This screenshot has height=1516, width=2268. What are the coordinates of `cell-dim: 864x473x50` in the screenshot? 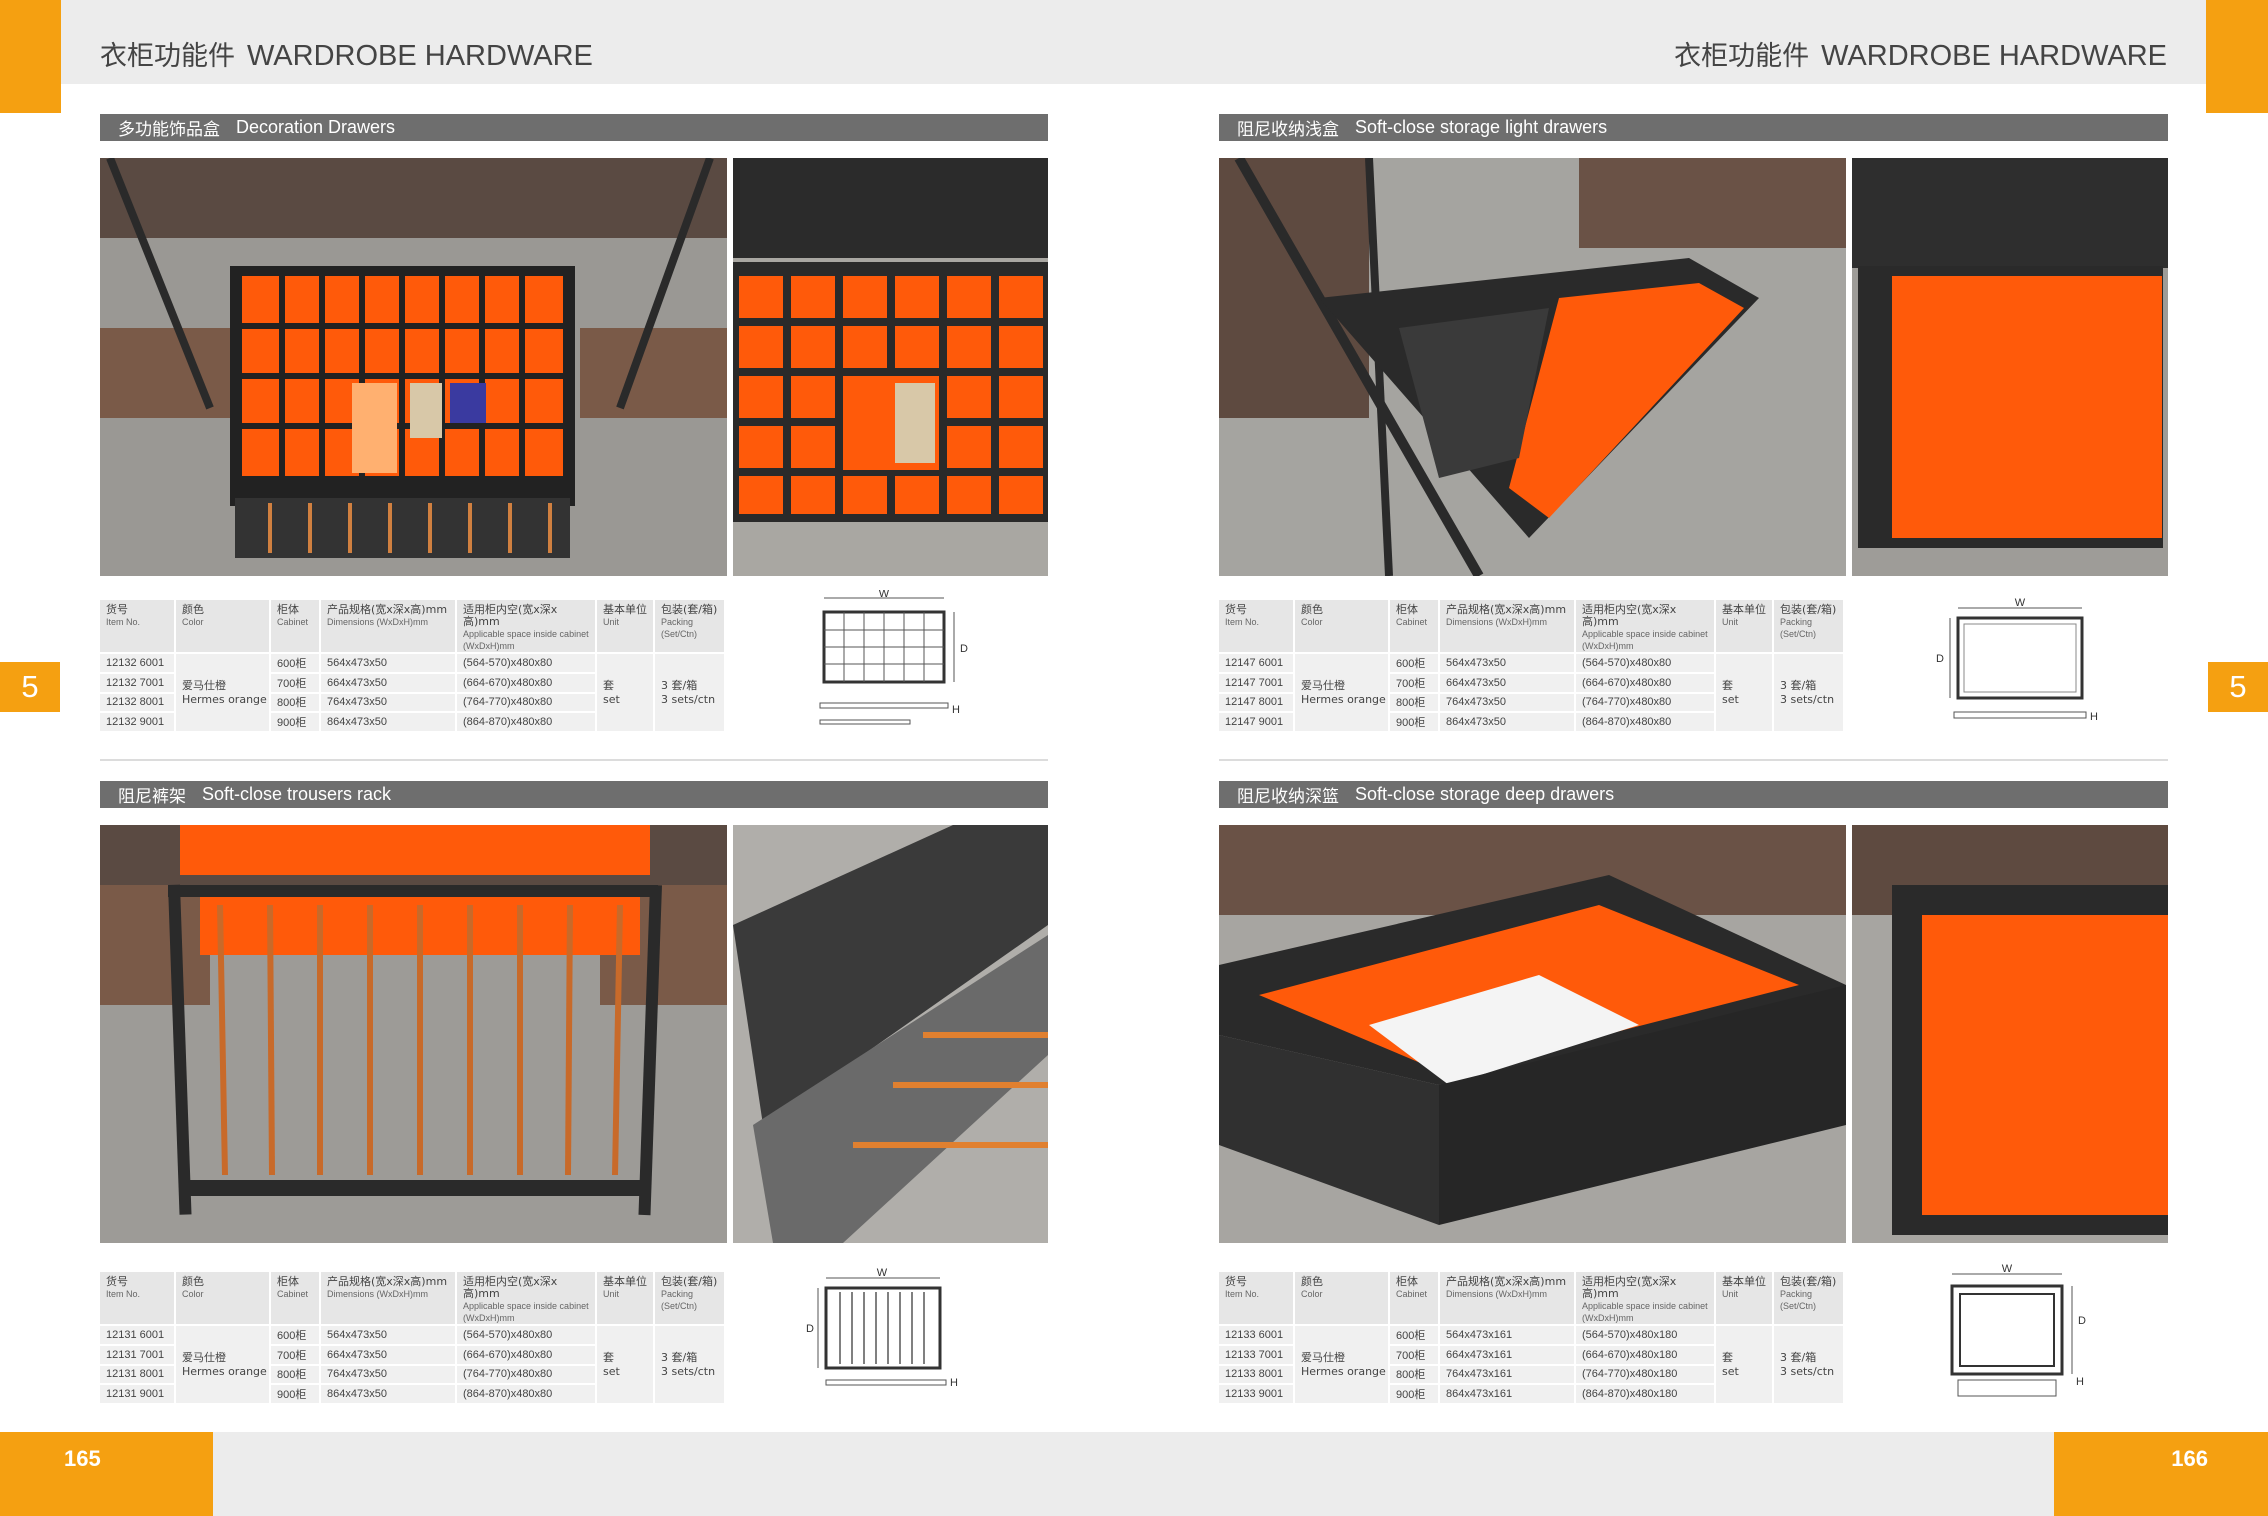 It's located at (1508, 723).